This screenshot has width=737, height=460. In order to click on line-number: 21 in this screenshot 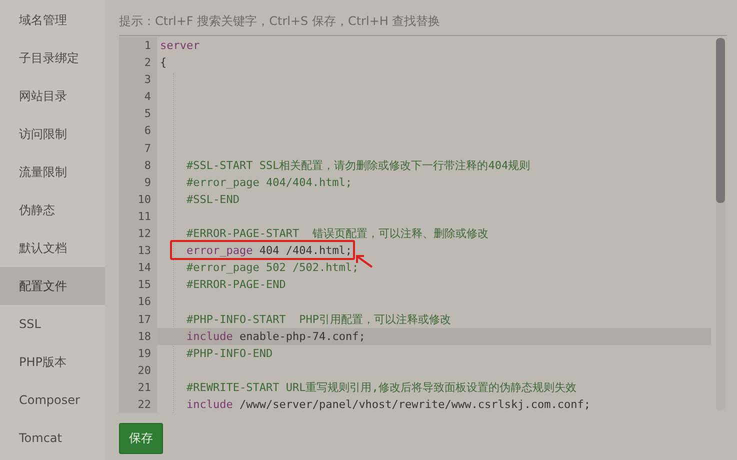, I will do `click(138, 387)`.